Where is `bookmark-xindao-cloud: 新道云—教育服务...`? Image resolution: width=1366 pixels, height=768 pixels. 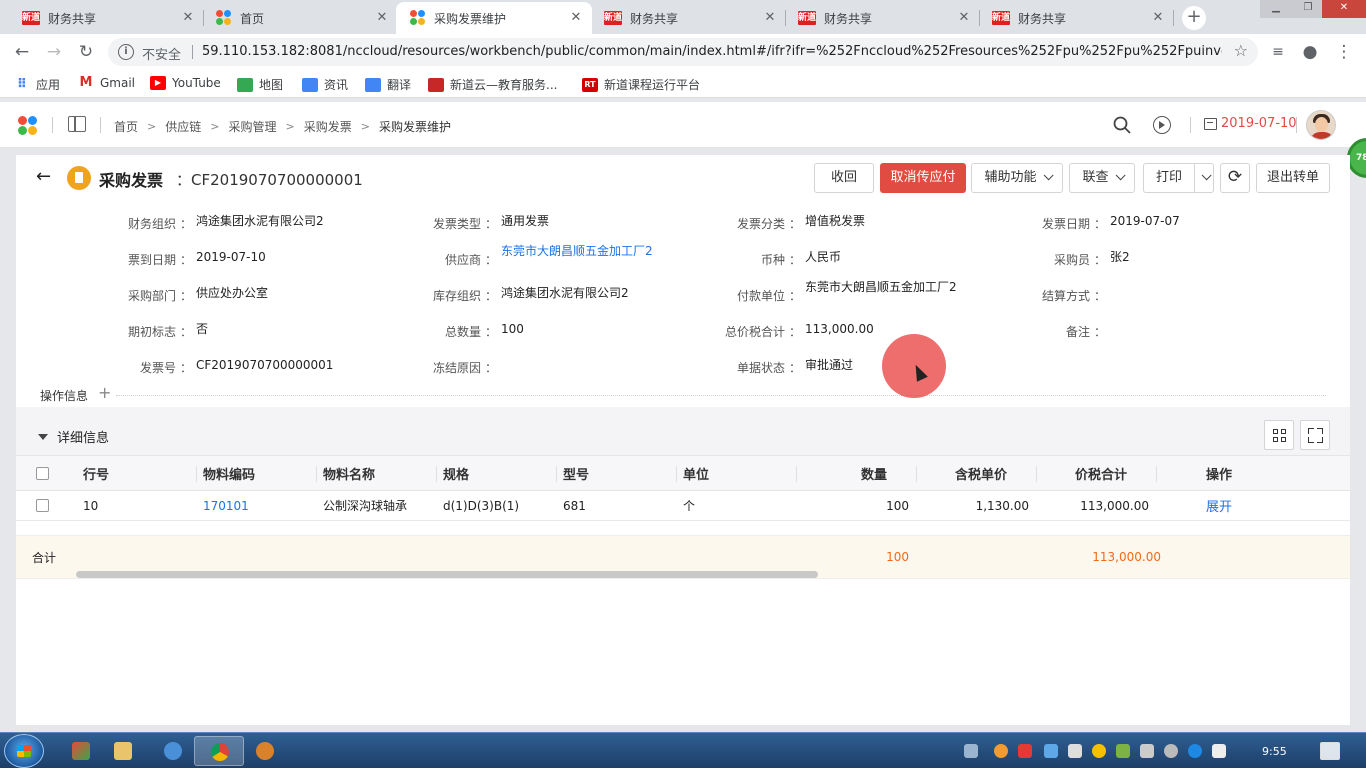 bookmark-xindao-cloud: 新道云—教育服务... is located at coordinates (492, 84).